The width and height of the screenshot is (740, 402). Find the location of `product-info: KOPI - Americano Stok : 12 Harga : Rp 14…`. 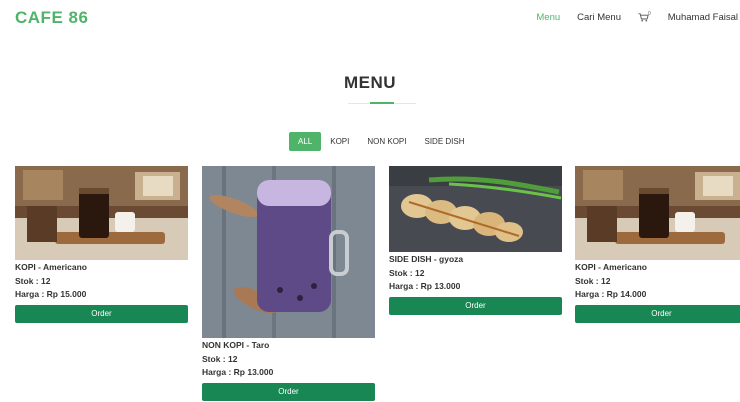

product-info: KOPI - Americano Stok : 12 Harga : Rp 14… is located at coordinates (657, 281).